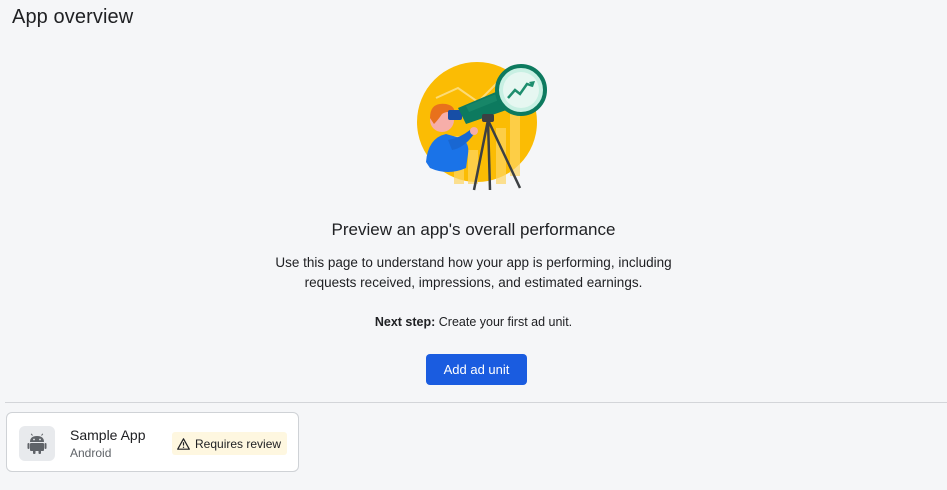 This screenshot has width=947, height=490. What do you see at coordinates (183, 443) in the screenshot?
I see `warning-icon` at bounding box center [183, 443].